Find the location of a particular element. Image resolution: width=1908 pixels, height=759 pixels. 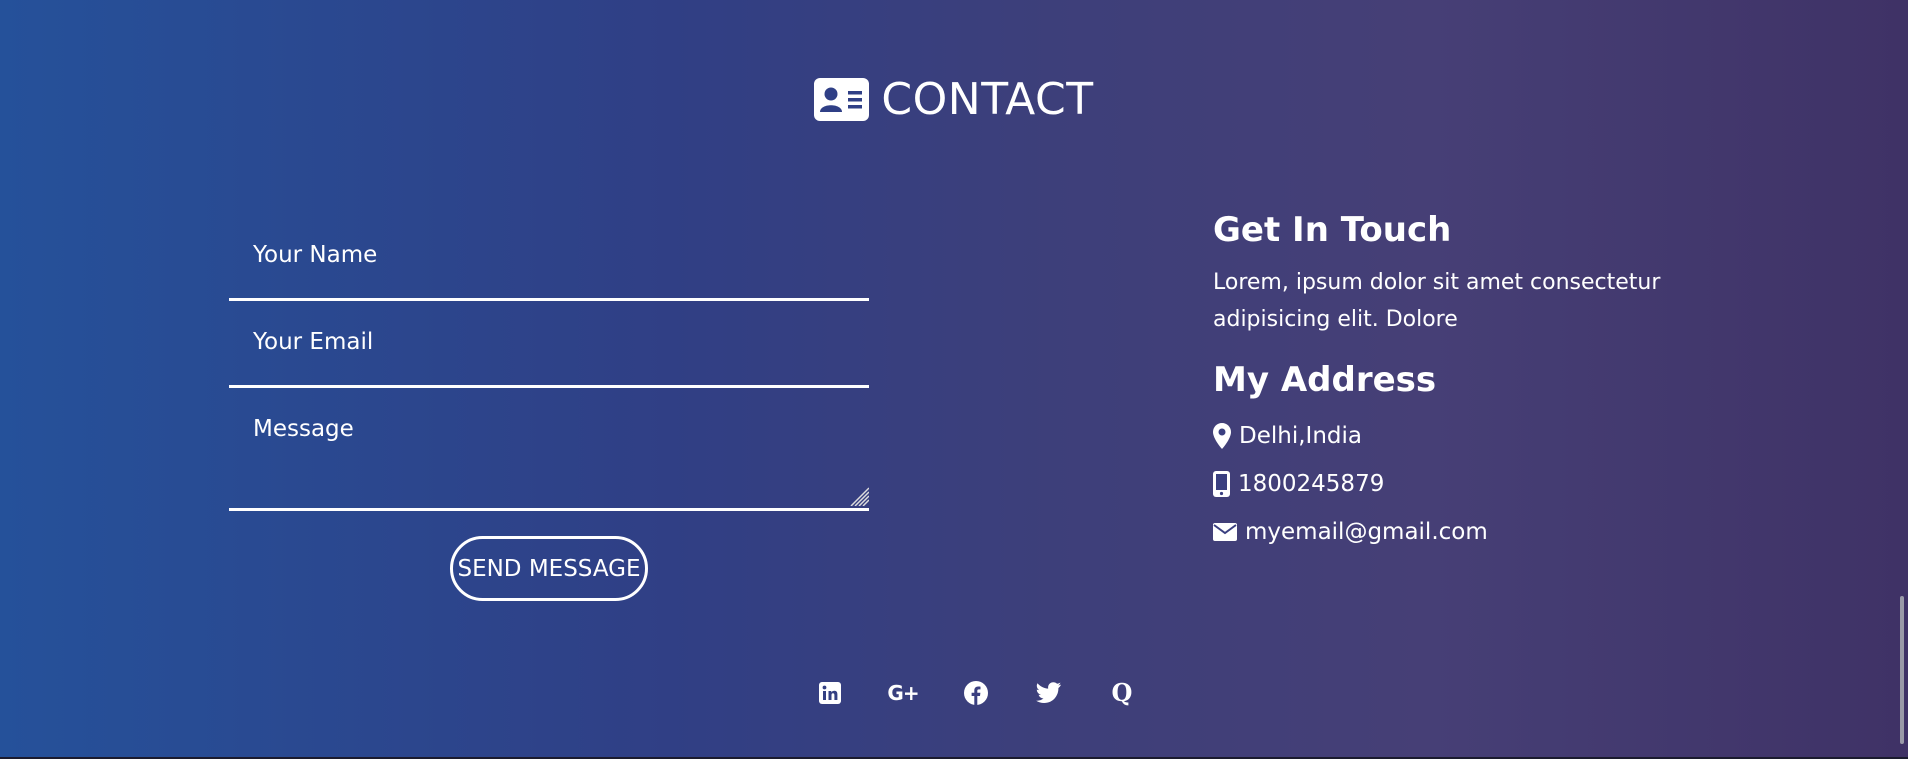

phone-text: 1800245879 is located at coordinates (1311, 484).